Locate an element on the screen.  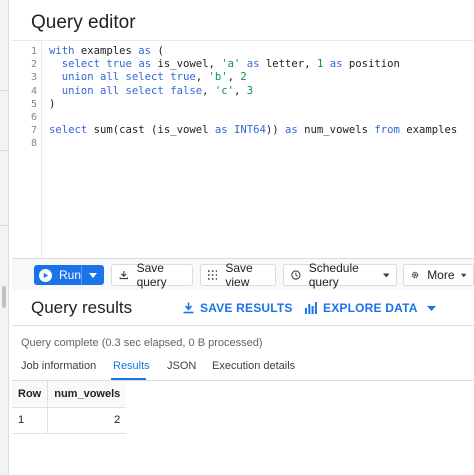
results-divider is located at coordinates (243, 325).